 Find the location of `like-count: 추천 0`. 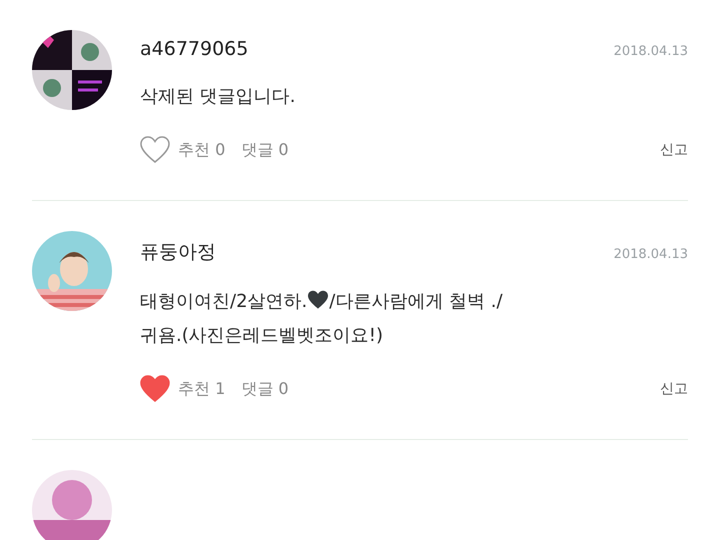

like-count: 추천 0 is located at coordinates (202, 150).